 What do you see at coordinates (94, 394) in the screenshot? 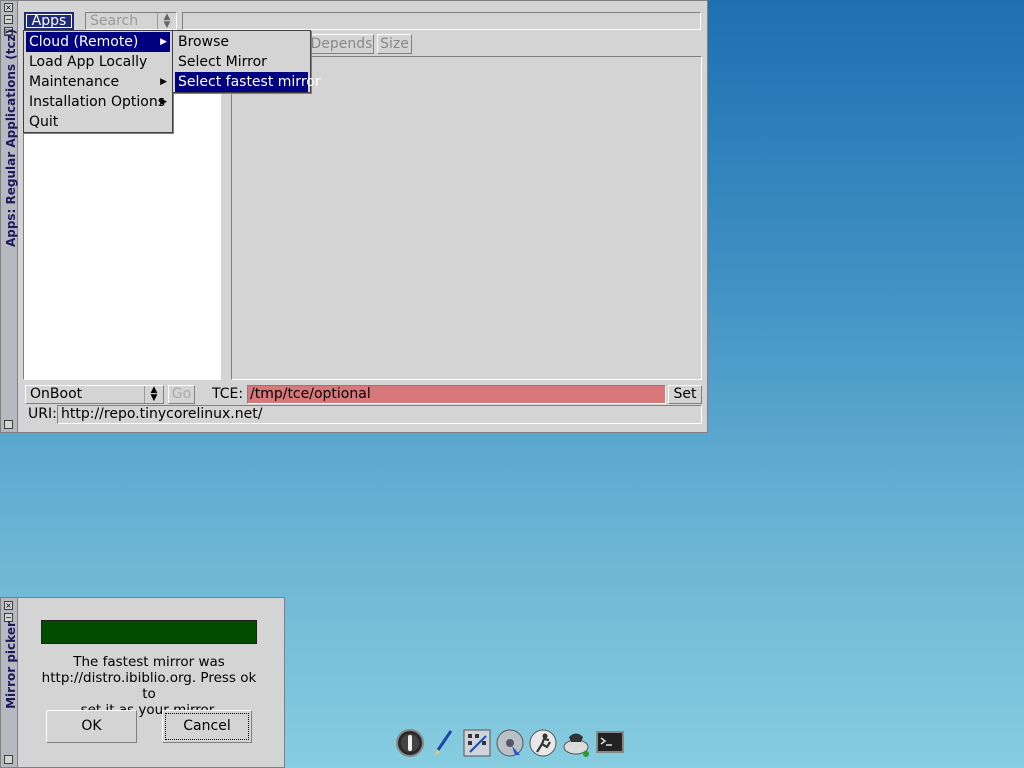
I see `onboot-select: OnBoot ▲ ▼` at bounding box center [94, 394].